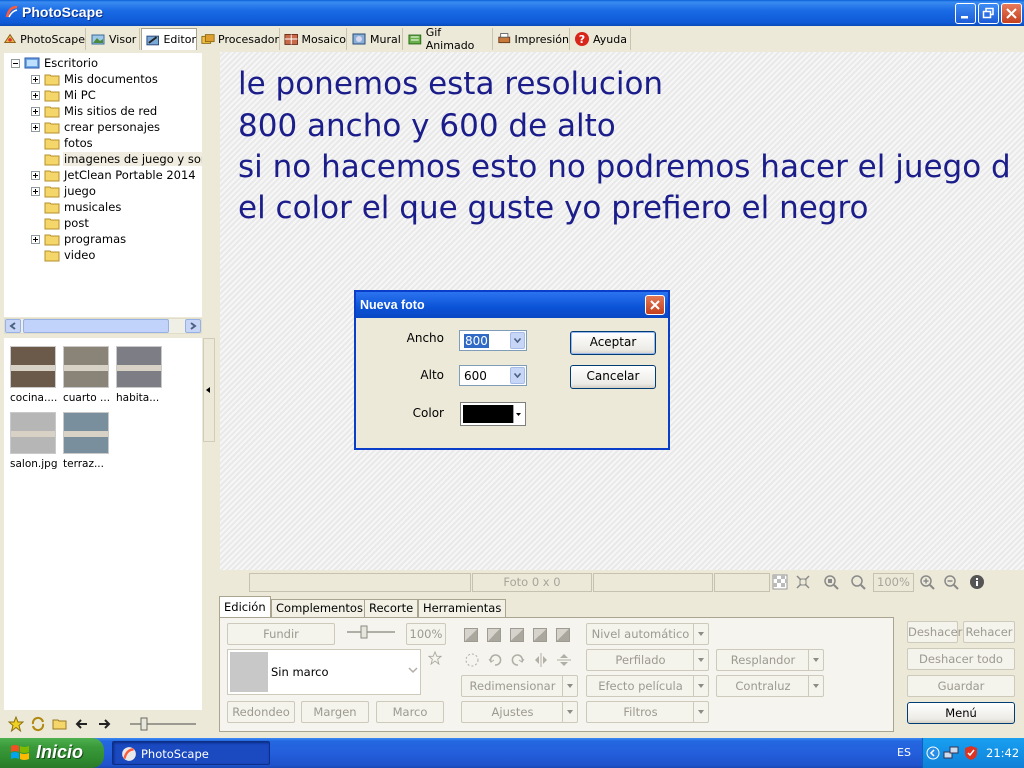  I want to click on flip-horizontal-icon, so click(541, 660).